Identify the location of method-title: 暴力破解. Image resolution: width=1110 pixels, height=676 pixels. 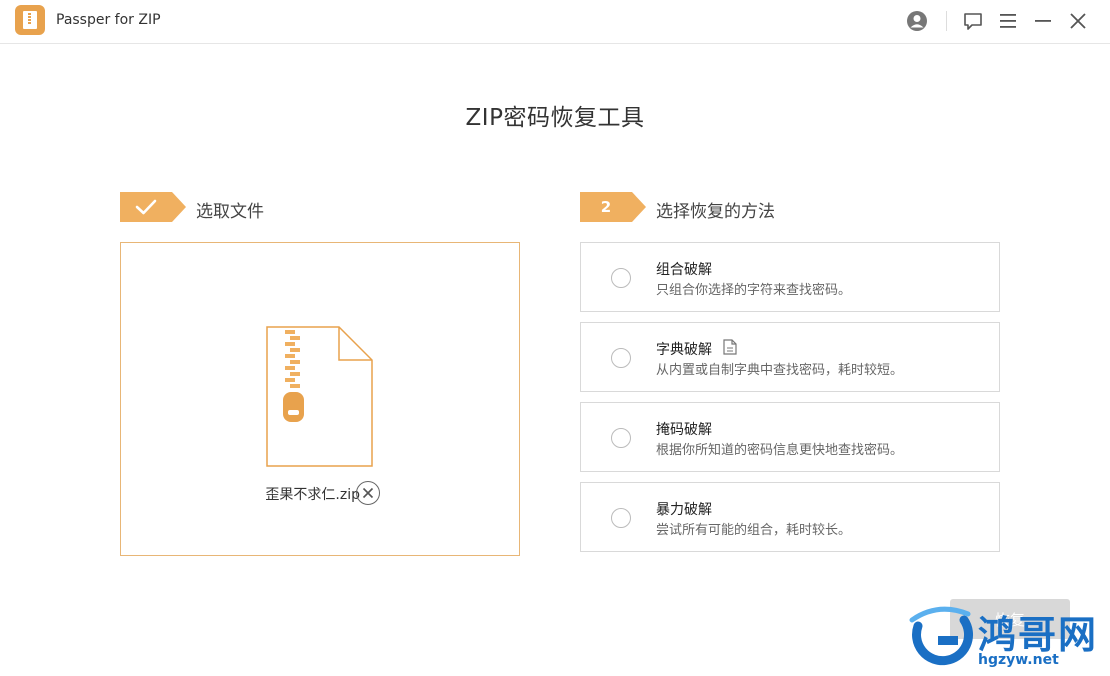
(684, 510).